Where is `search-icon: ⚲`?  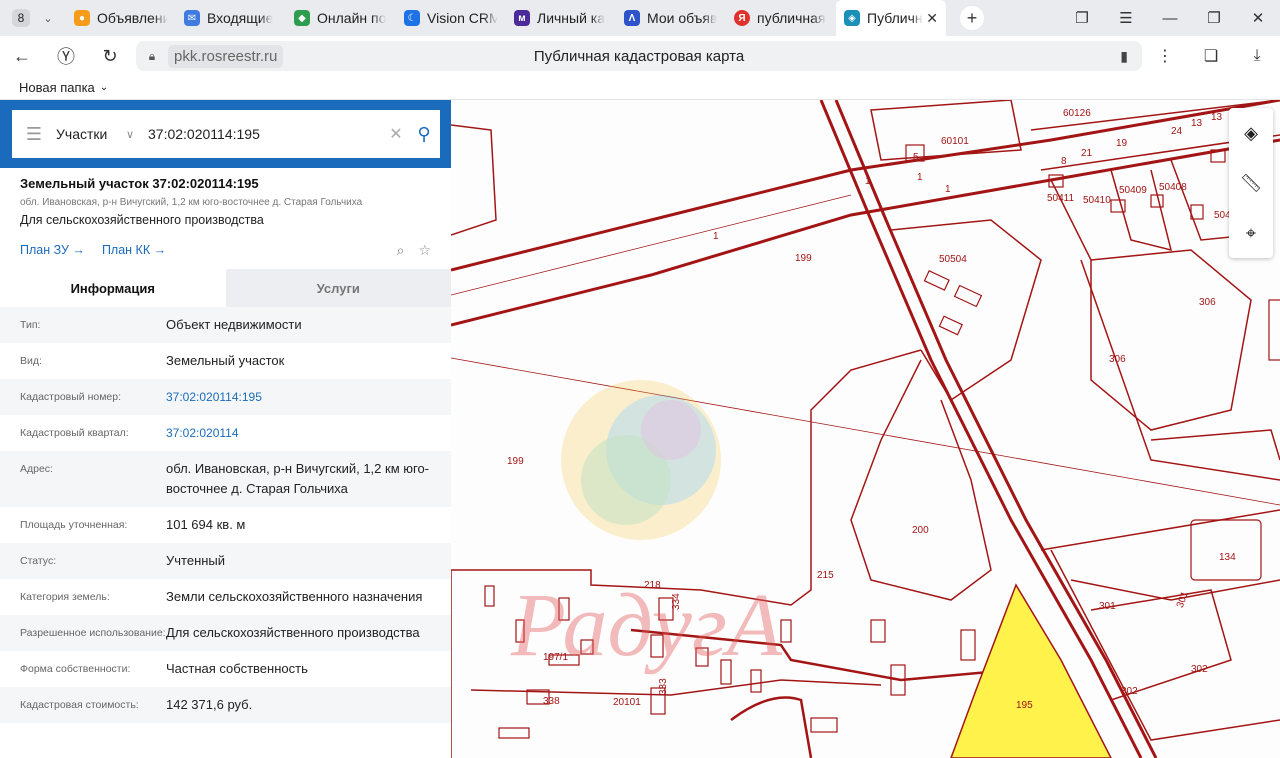 search-icon: ⚲ is located at coordinates (424, 134).